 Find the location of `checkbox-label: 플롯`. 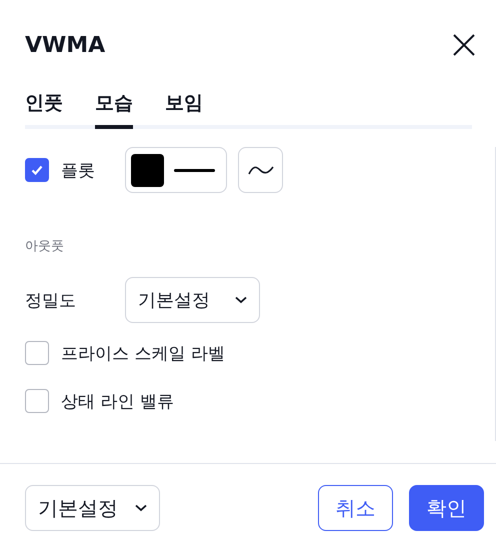

checkbox-label: 플롯 is located at coordinates (78, 171).